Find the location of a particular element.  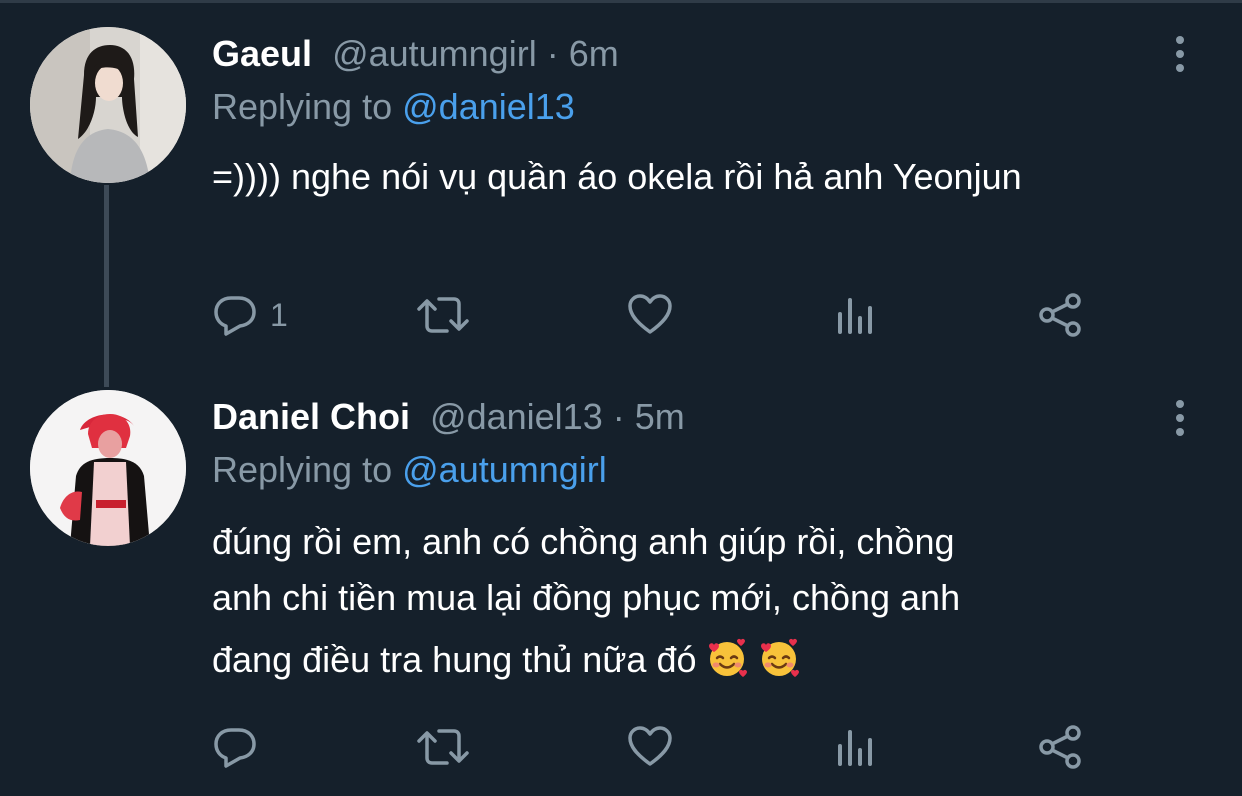

replying-to-line: Replying to @autumngirl is located at coordinates (409, 470).